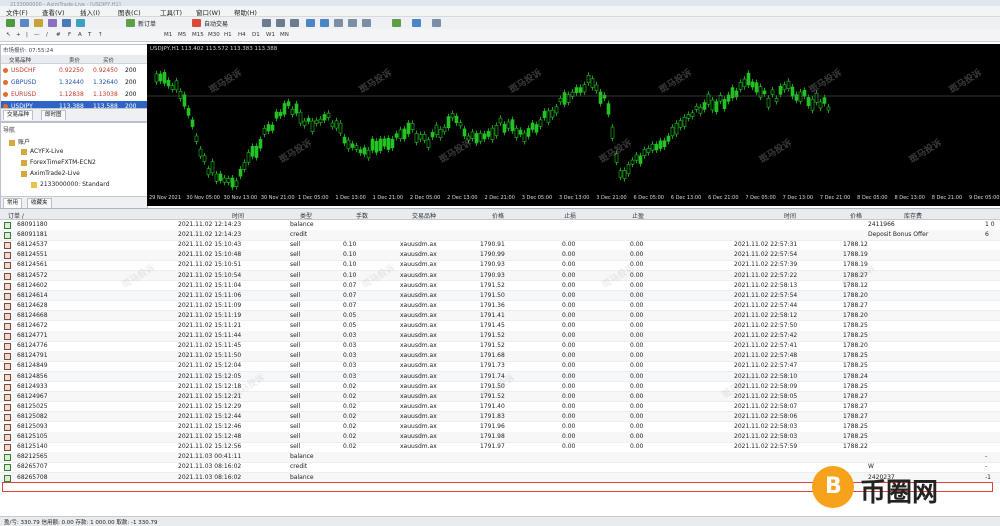  I want to click on tf-mn: MN, so click(284, 35).